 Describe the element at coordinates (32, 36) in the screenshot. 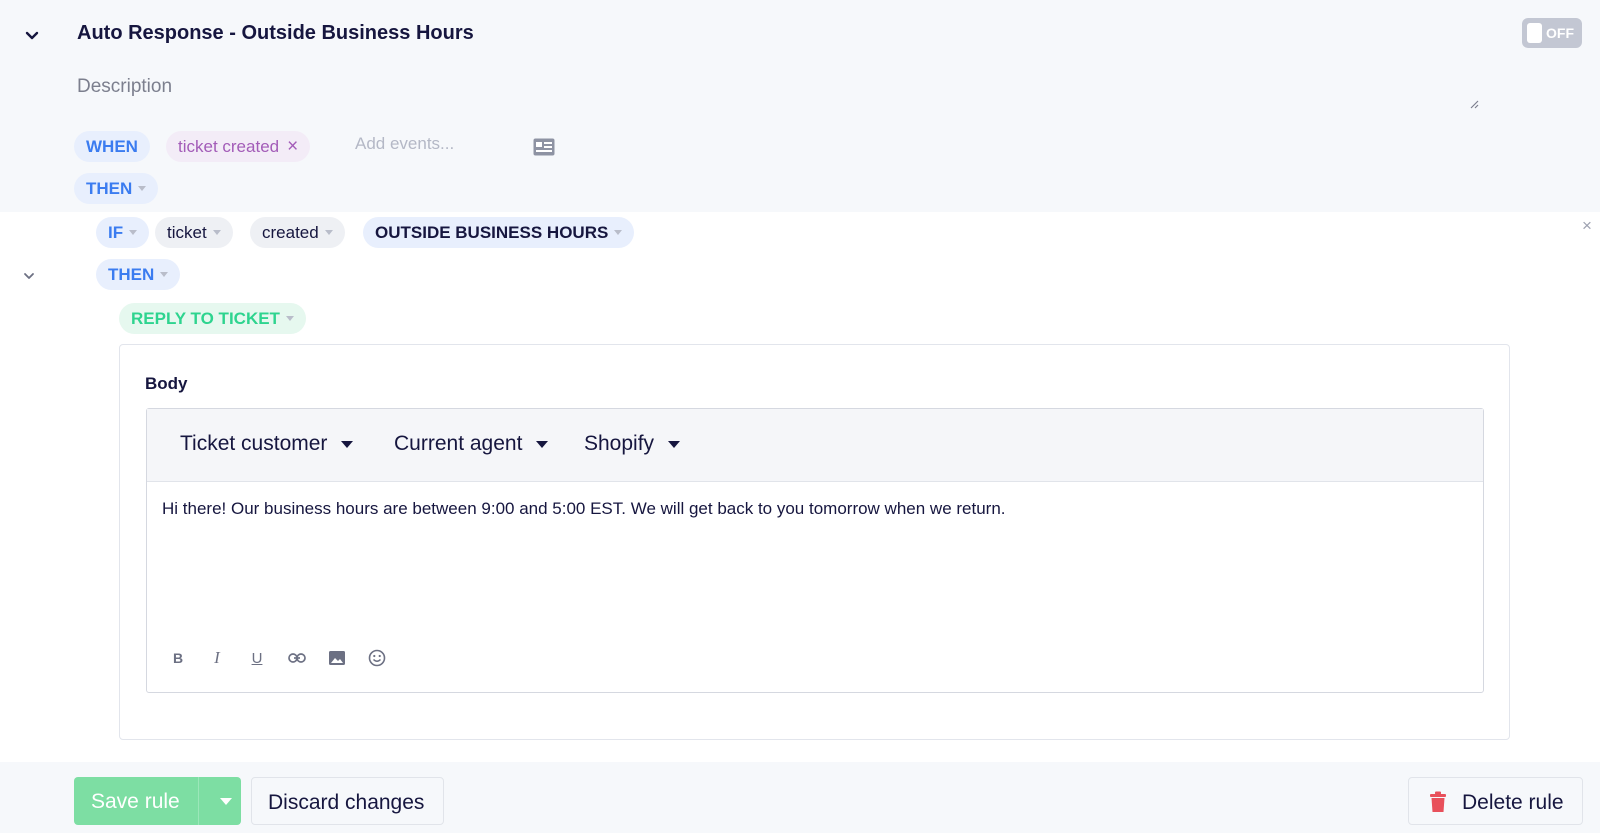

I see `collapse-rule-chevron-icon` at that location.